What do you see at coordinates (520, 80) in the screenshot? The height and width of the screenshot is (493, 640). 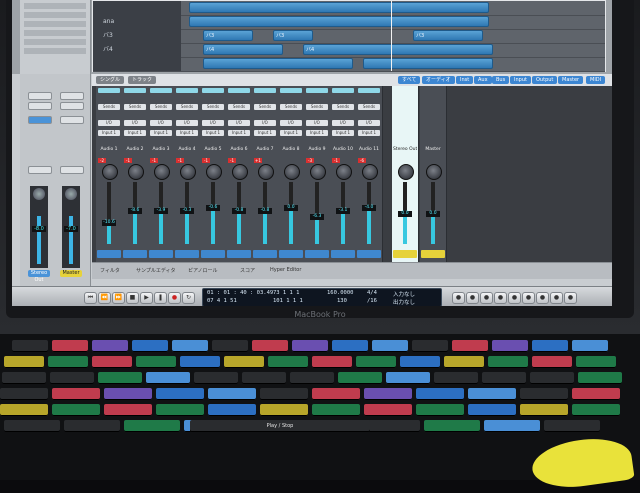 I see `mixer-tab: Input` at bounding box center [520, 80].